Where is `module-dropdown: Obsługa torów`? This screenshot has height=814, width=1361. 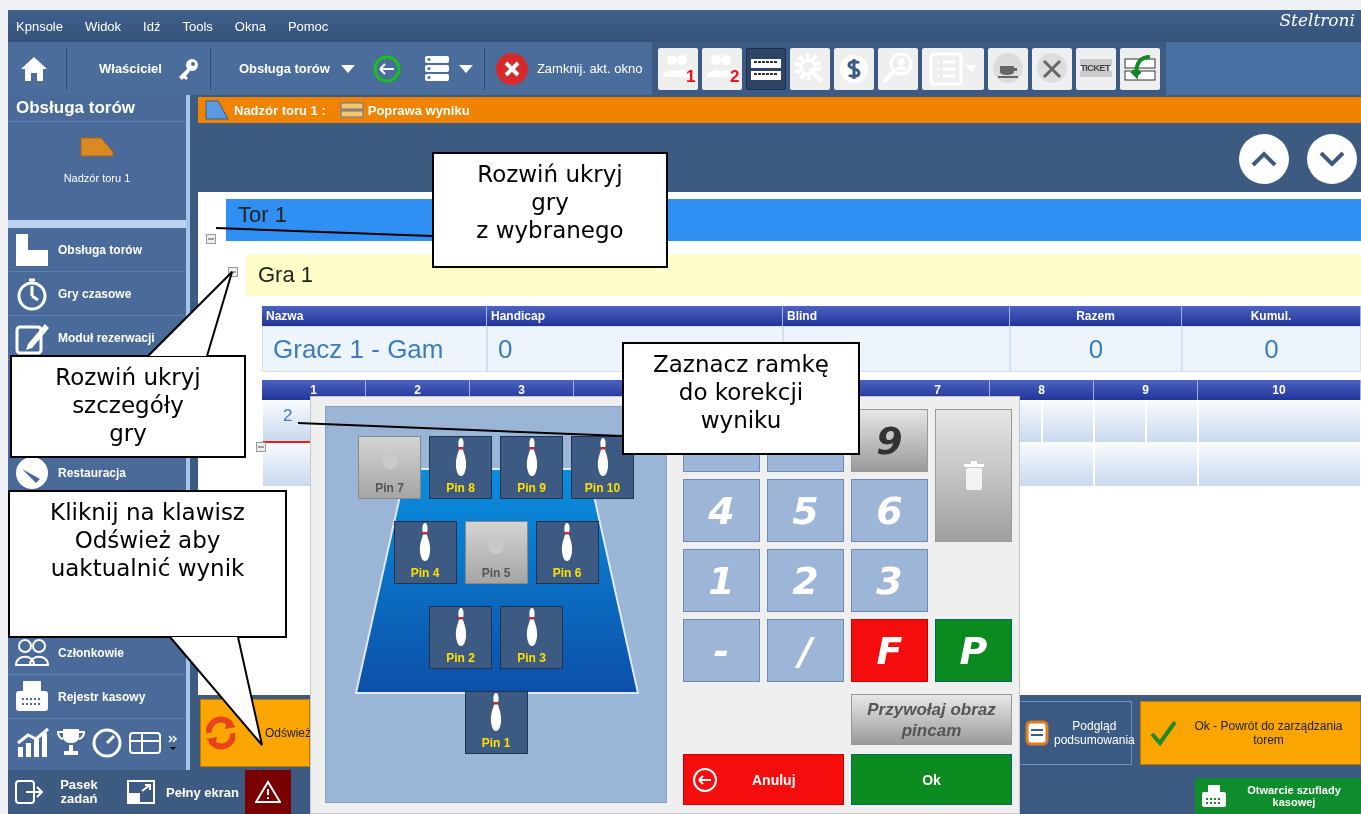 module-dropdown: Obsługa torów is located at coordinates (284, 68).